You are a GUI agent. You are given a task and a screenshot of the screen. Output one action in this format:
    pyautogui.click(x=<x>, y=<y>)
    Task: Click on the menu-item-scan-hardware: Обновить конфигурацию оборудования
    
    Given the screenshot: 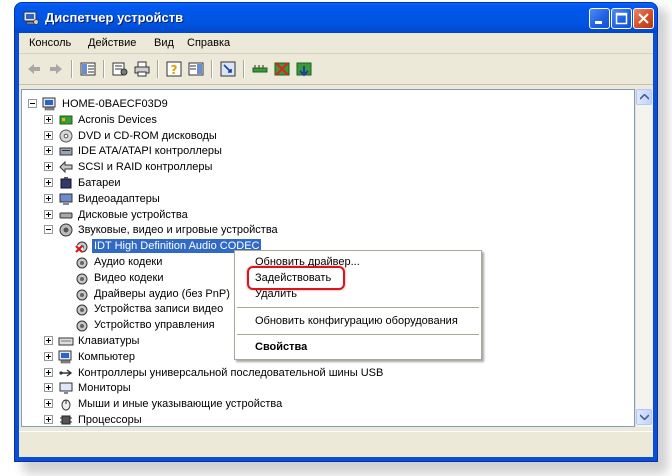 What is the action you would take?
    pyautogui.click(x=356, y=321)
    